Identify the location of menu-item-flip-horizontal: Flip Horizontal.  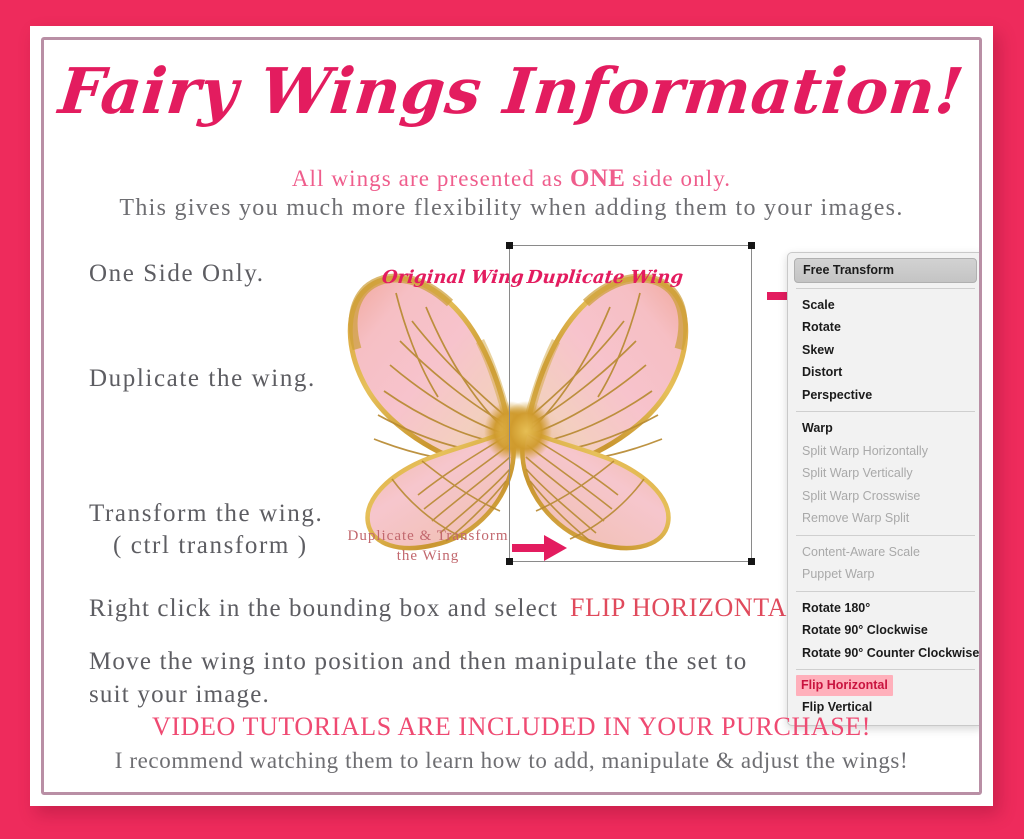
(844, 685).